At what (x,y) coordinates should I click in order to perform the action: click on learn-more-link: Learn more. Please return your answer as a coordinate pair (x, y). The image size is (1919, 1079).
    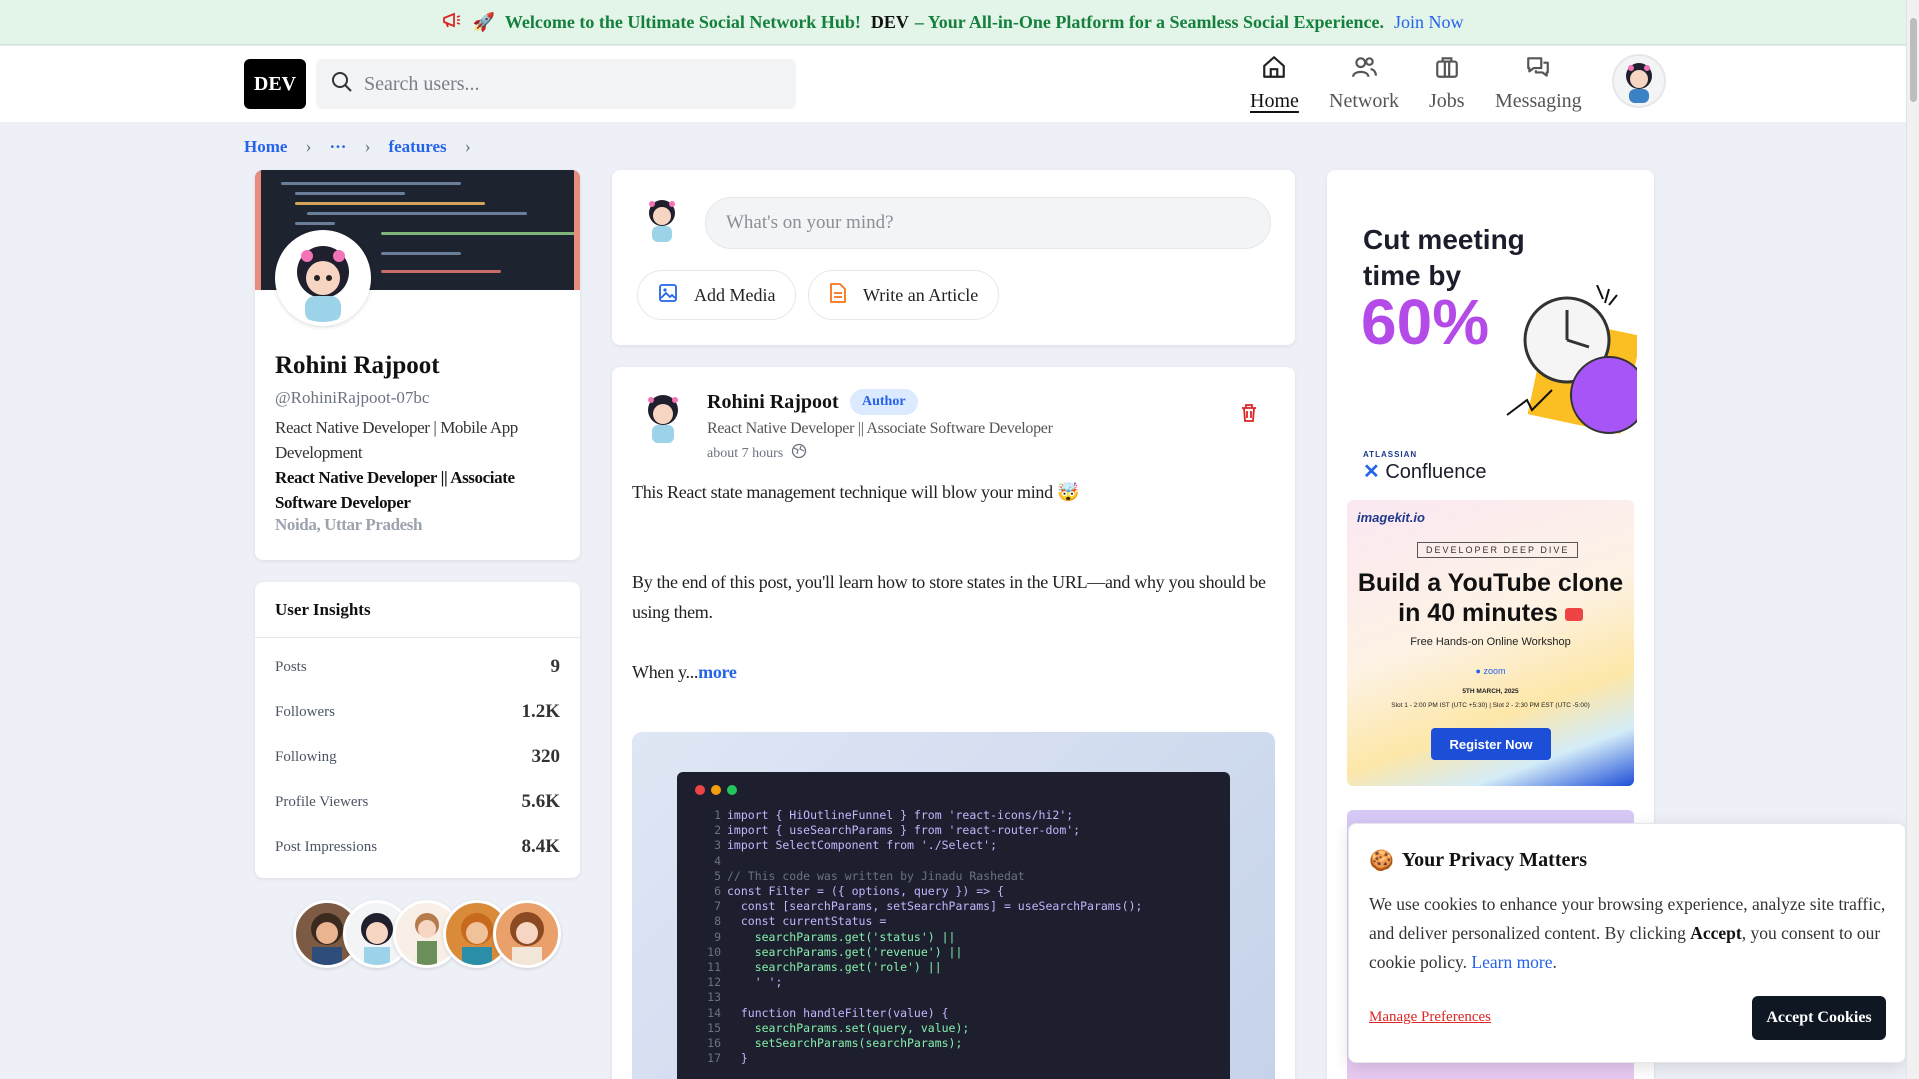
    Looking at the image, I should click on (1511, 962).